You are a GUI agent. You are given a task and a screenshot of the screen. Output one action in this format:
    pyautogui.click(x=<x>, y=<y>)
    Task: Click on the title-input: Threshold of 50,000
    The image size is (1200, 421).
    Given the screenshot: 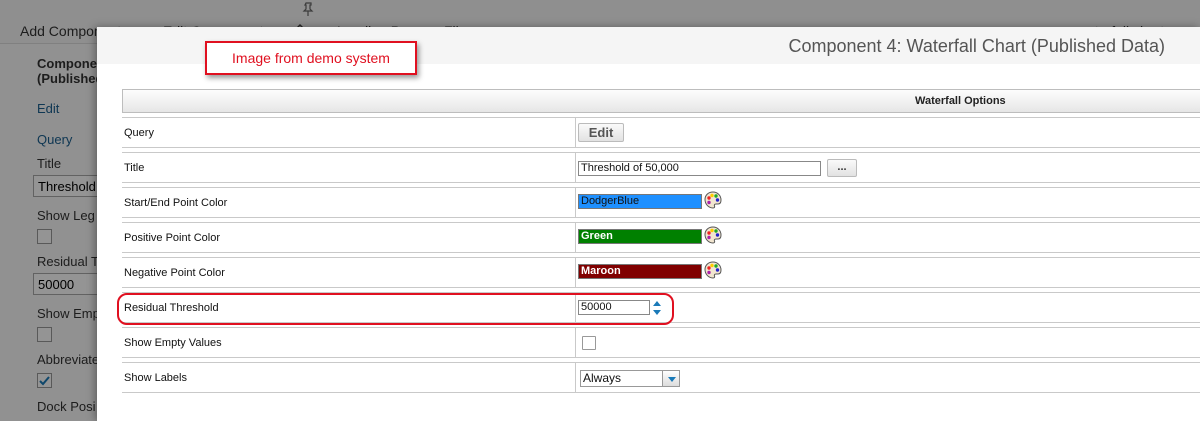 What is the action you would take?
    pyautogui.click(x=699, y=168)
    